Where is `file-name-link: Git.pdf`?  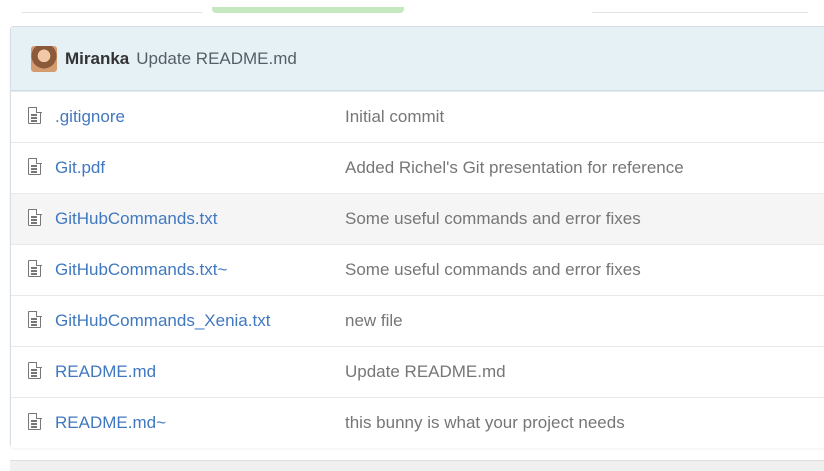 file-name-link: Git.pdf is located at coordinates (80, 168).